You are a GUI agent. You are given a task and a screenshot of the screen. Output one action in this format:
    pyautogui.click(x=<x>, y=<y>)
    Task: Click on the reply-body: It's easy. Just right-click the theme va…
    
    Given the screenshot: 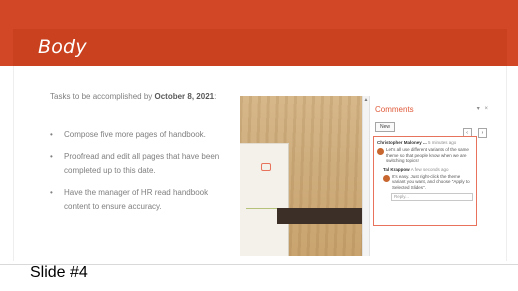 What is the action you would take?
    pyautogui.click(x=431, y=181)
    